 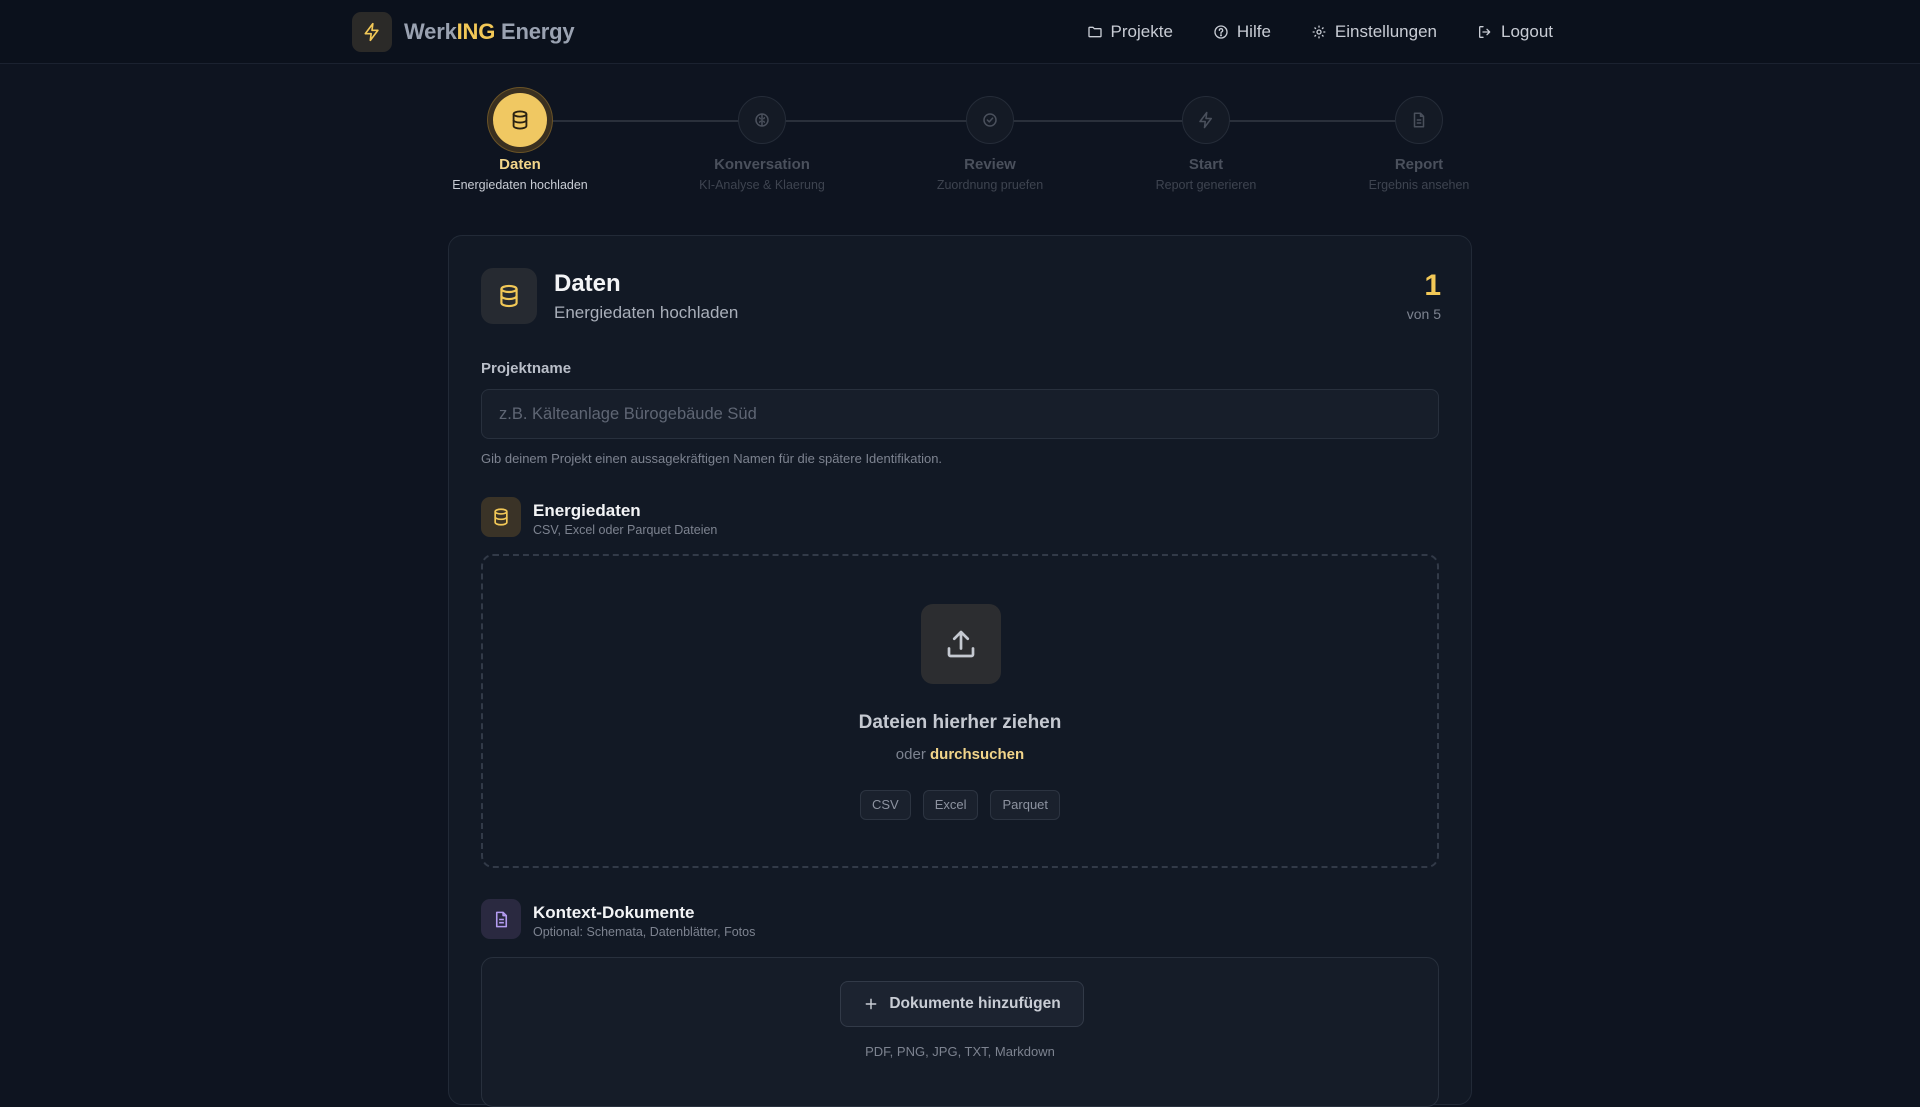 I want to click on format-chips: CSV Excel Parquet, so click(x=960, y=805).